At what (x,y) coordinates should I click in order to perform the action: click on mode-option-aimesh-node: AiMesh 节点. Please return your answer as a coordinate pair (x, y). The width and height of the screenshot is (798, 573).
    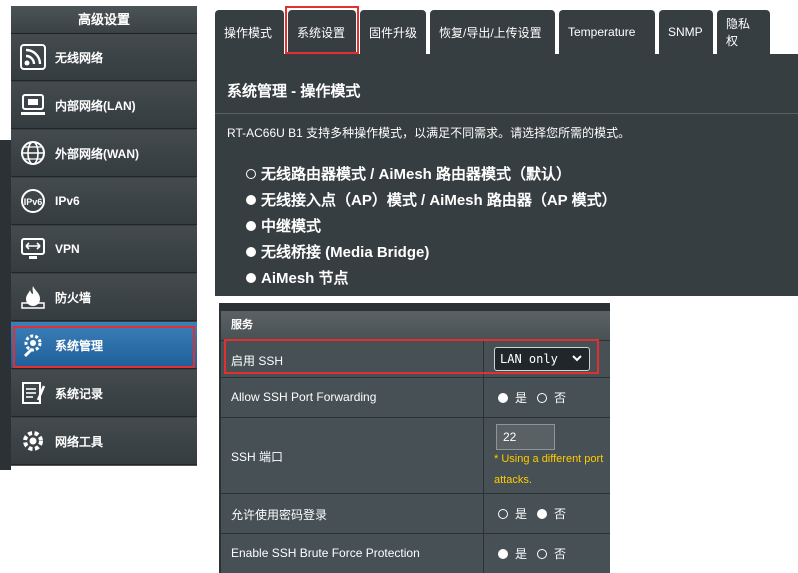
    Looking at the image, I should click on (297, 277).